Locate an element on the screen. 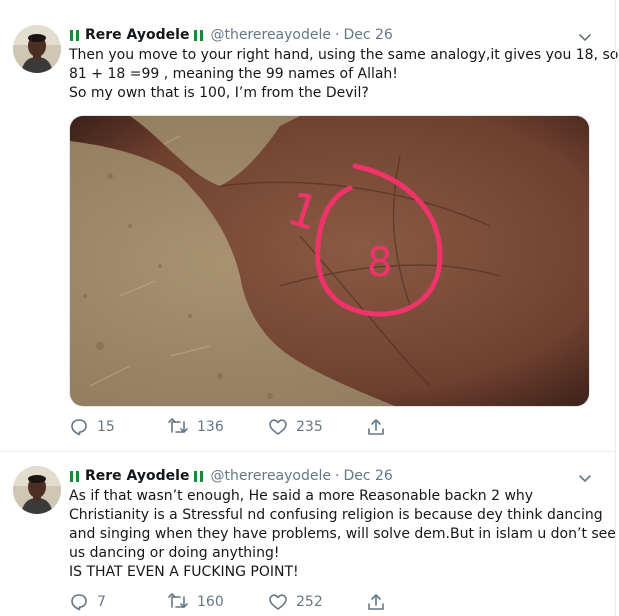 Image resolution: width=619 pixels, height=616 pixels. retweet-button: 160 is located at coordinates (195, 602).